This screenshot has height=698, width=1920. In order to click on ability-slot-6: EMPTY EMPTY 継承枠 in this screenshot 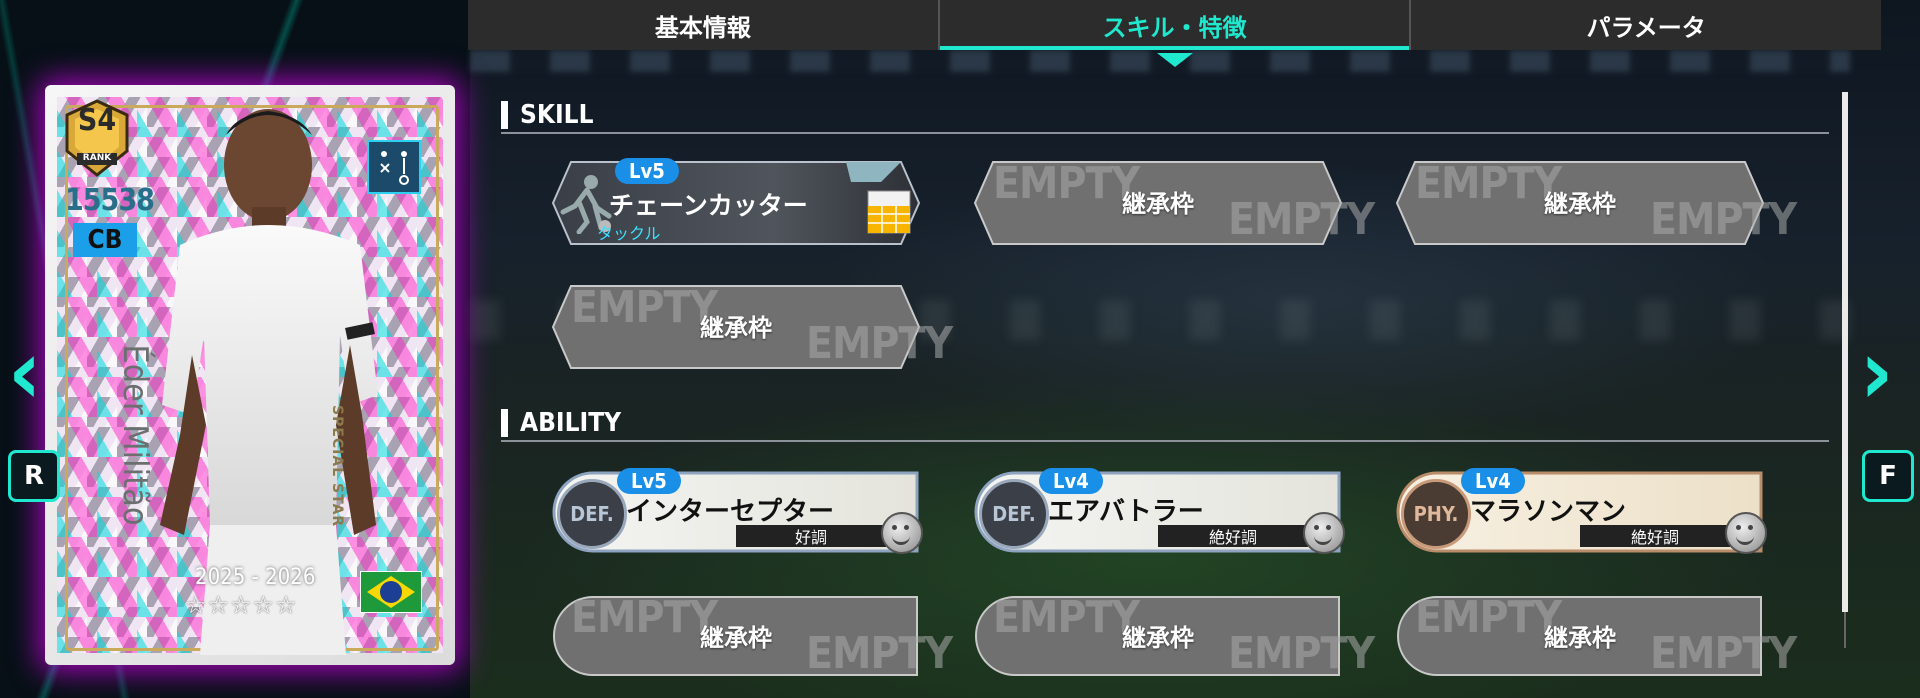, I will do `click(1596, 635)`.